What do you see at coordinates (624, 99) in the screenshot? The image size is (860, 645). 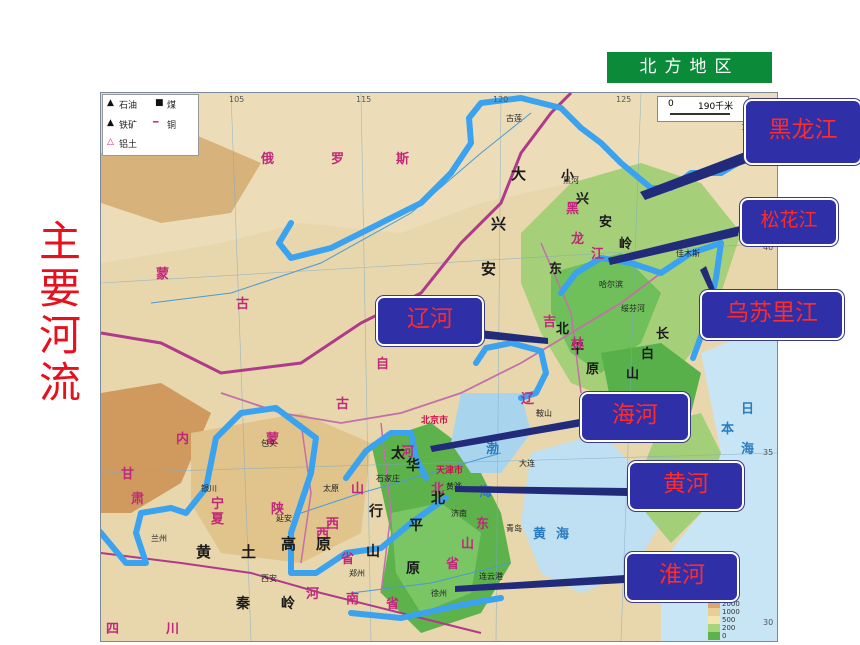 I see `tick-125: 125` at bounding box center [624, 99].